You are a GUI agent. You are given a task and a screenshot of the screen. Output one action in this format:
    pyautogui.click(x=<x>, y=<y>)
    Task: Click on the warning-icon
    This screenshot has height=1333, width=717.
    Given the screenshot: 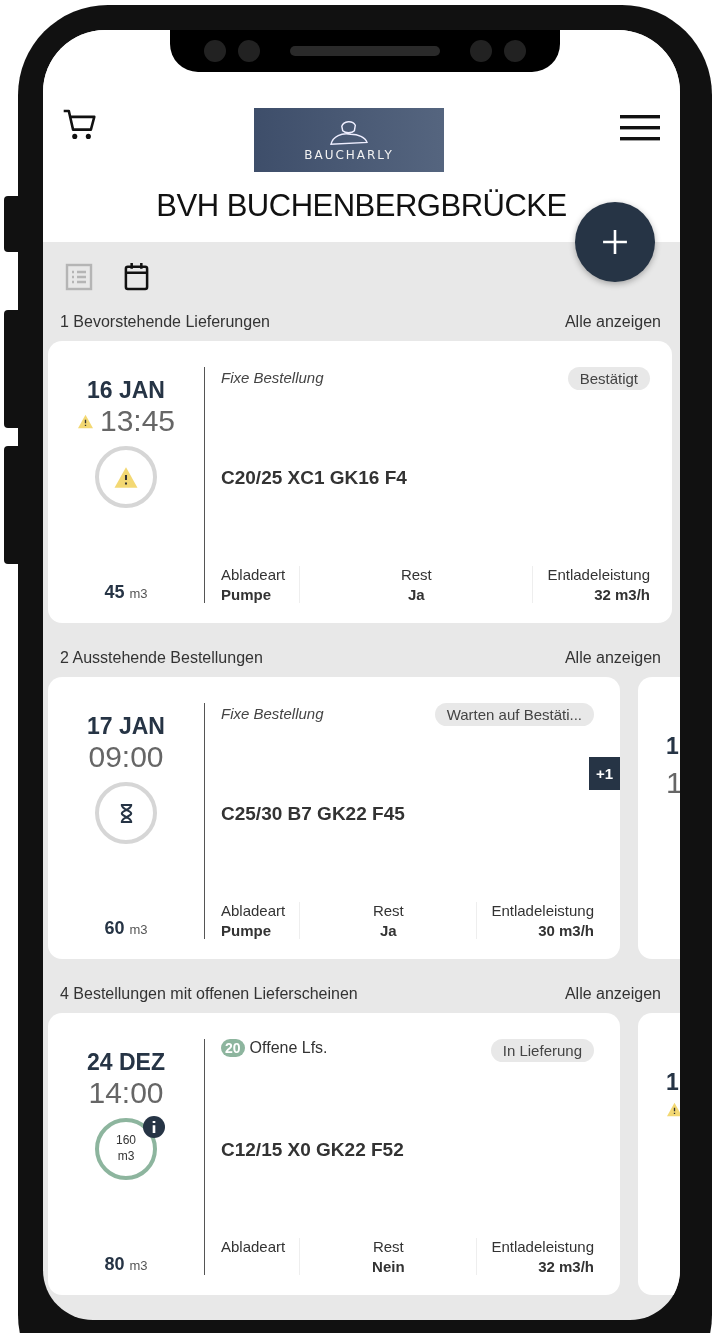 What is the action you would take?
    pyautogui.click(x=126, y=477)
    